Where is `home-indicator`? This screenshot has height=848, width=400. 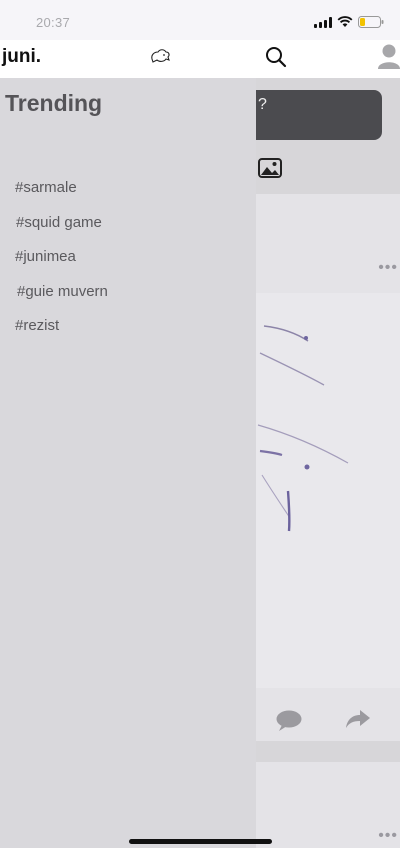
home-indicator is located at coordinates (200, 841).